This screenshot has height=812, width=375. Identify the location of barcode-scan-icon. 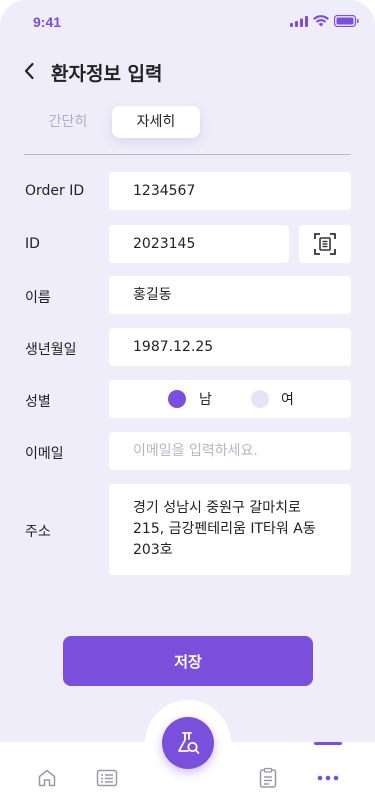
(325, 244).